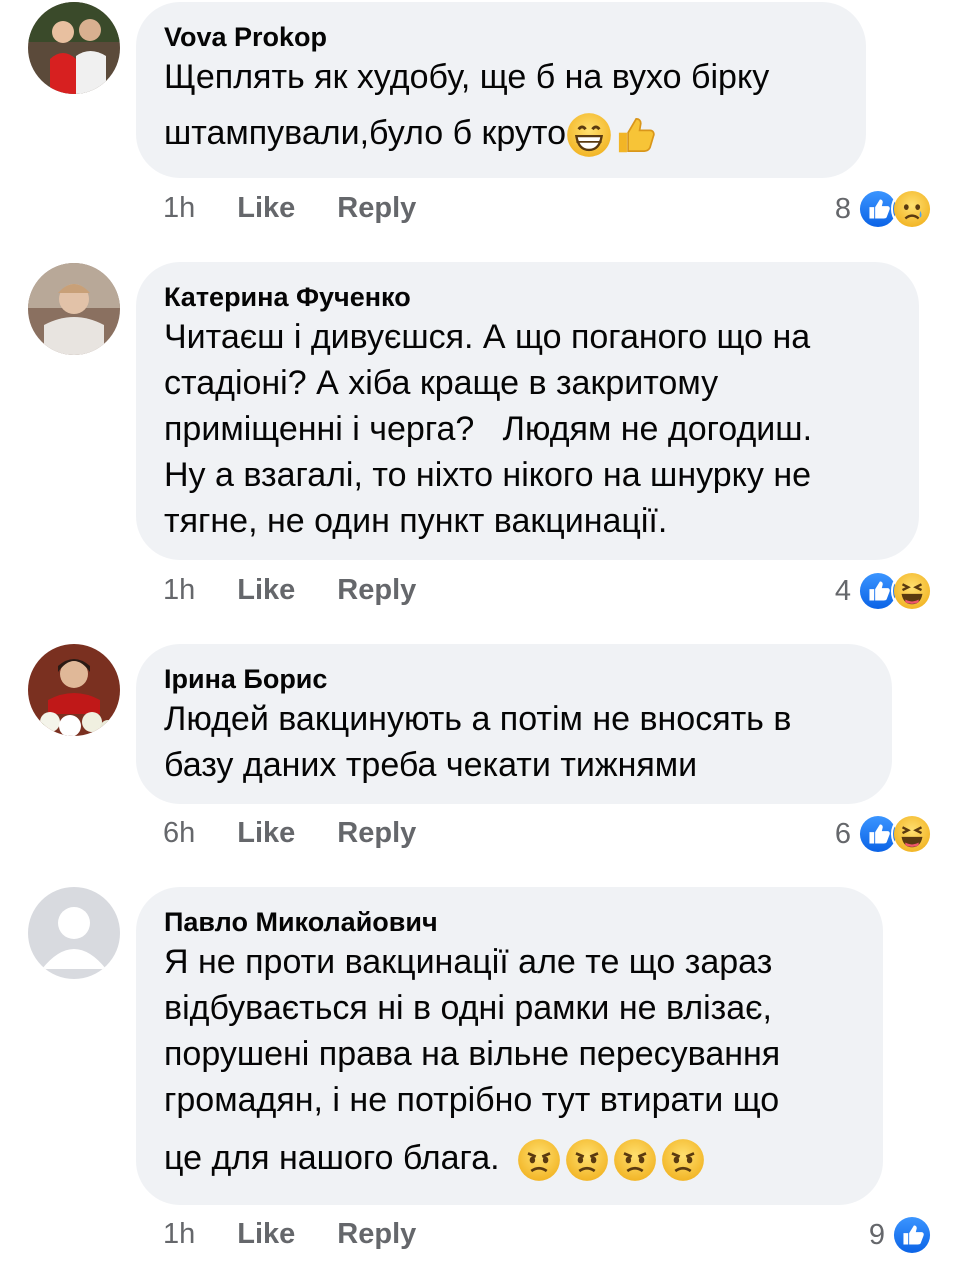 The width and height of the screenshot is (959, 1280). I want to click on timestamp: 6h, so click(179, 833).